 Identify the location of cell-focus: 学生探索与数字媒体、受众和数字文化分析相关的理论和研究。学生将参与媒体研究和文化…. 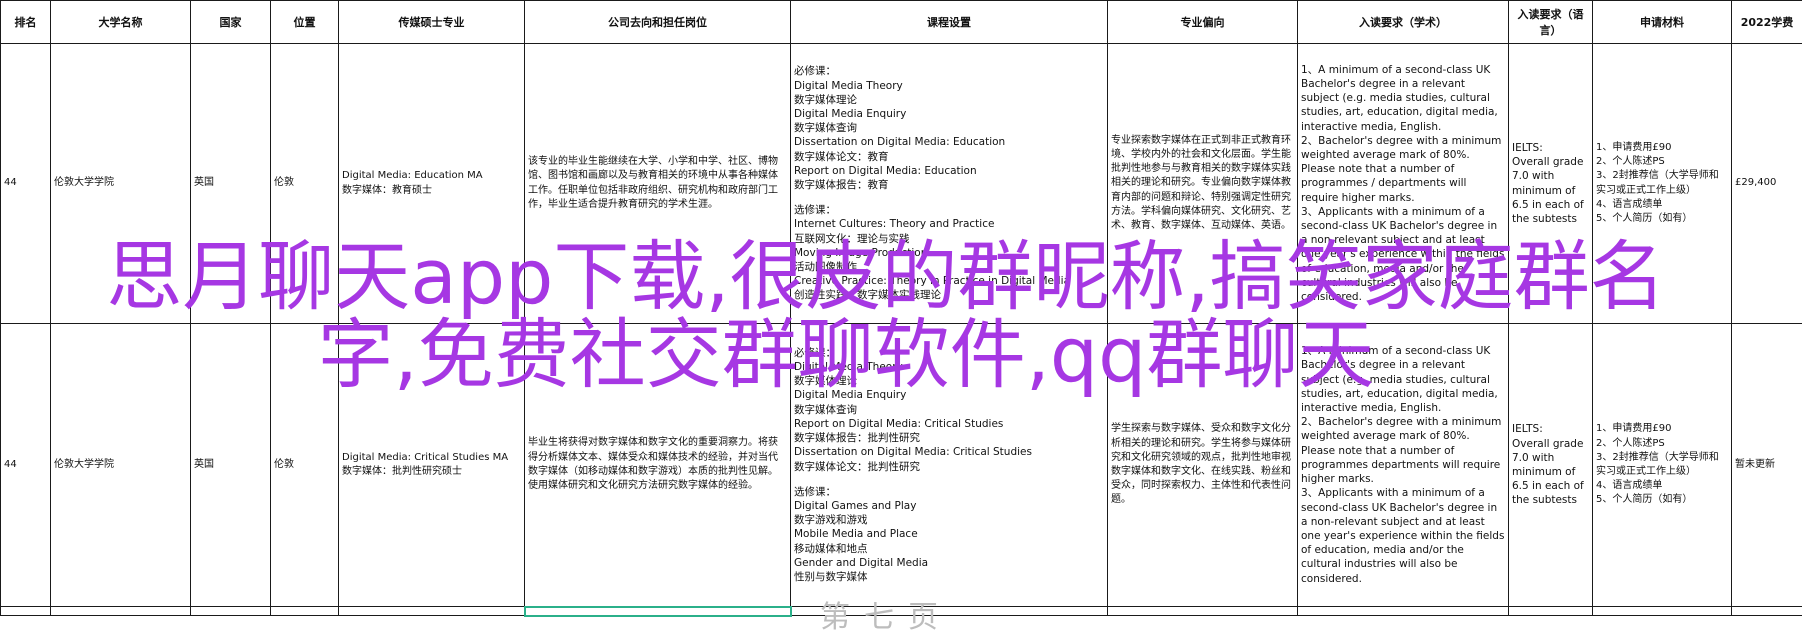
(1203, 465).